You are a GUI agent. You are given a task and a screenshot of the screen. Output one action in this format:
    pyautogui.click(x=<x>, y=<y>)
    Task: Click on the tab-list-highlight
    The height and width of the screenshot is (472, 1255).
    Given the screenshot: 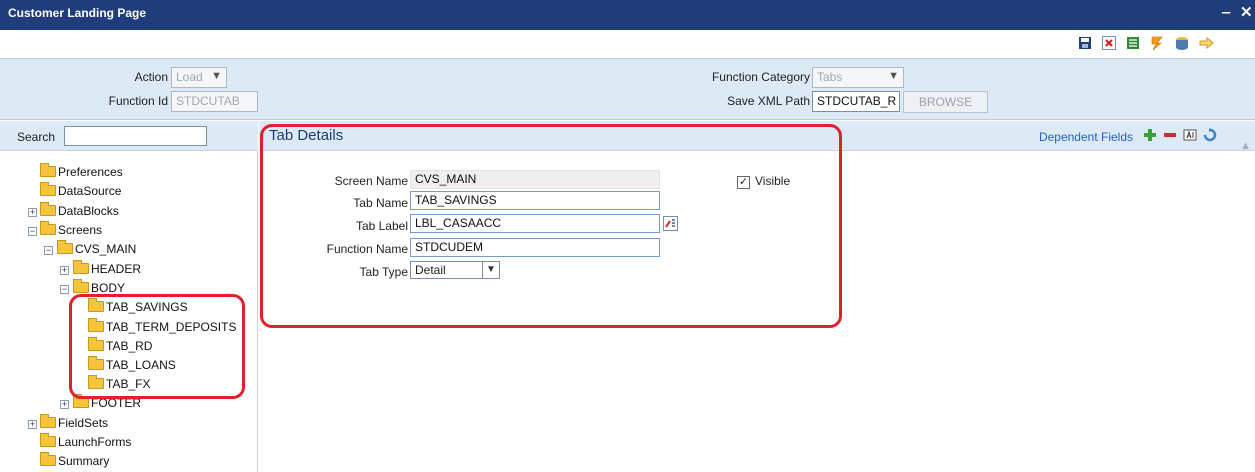 What is the action you would take?
    pyautogui.click(x=157, y=346)
    